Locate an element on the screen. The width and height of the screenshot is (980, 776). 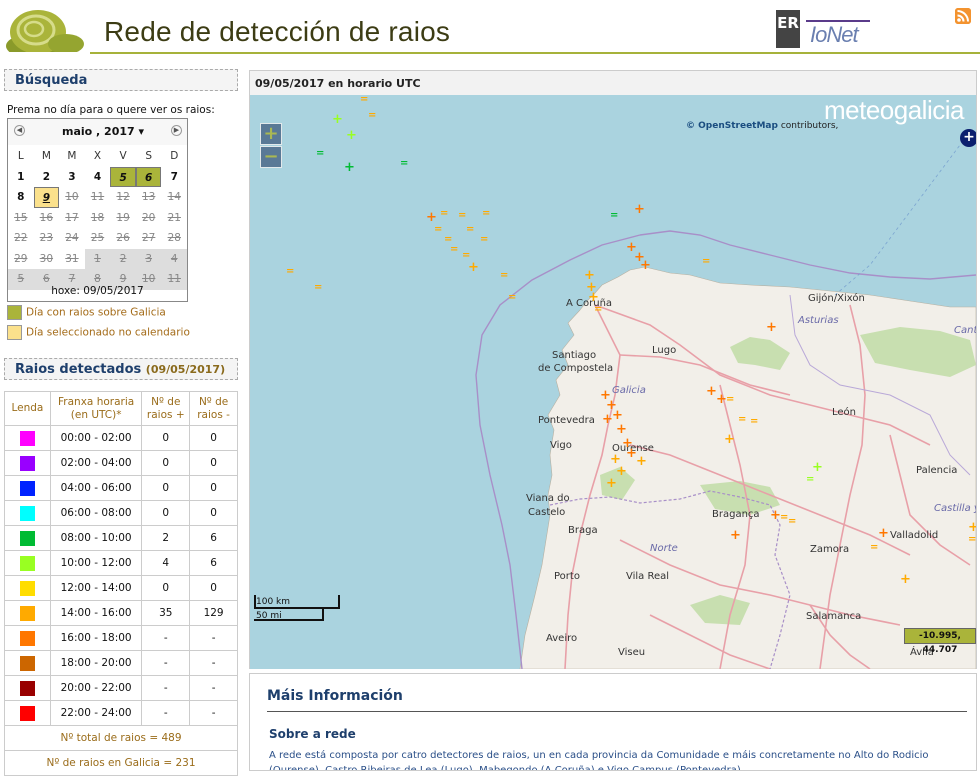
calendar-weekday: V is located at coordinates (123, 156).